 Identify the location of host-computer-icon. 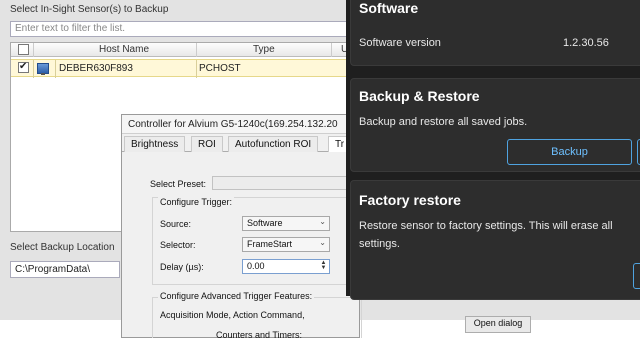
(43, 69).